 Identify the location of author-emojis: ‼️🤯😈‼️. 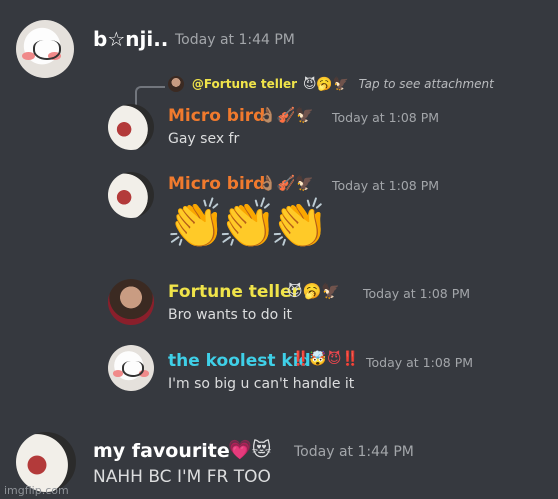
(325, 359).